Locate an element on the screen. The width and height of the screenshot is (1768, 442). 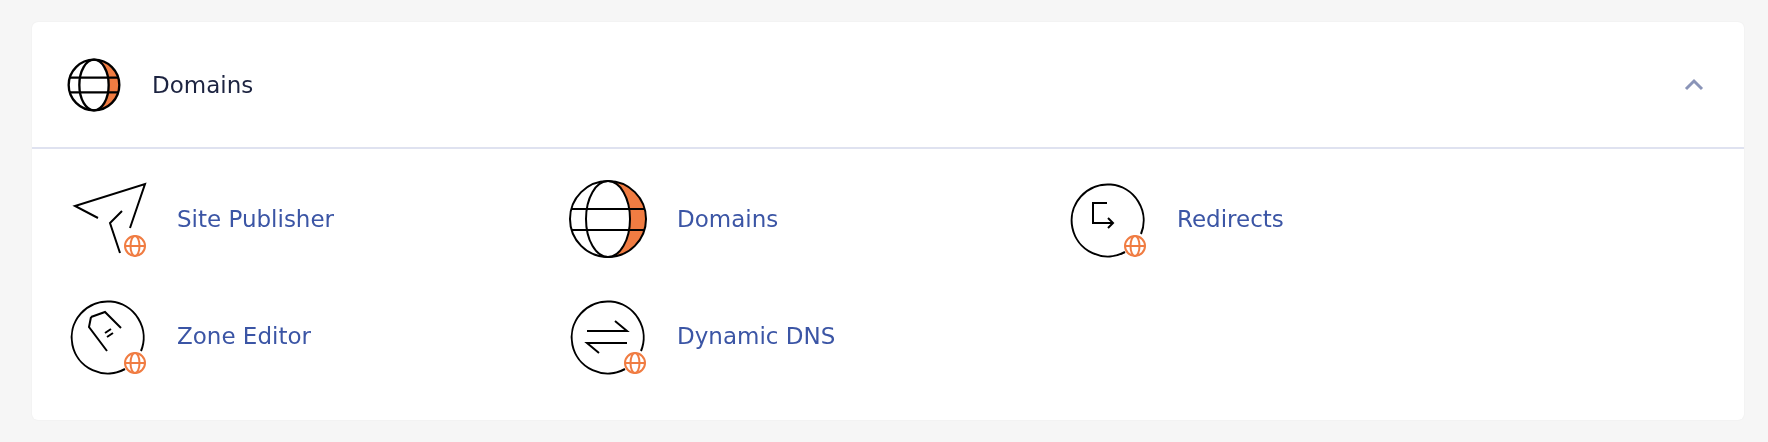
tool-link: Site Publisher is located at coordinates (256, 218).